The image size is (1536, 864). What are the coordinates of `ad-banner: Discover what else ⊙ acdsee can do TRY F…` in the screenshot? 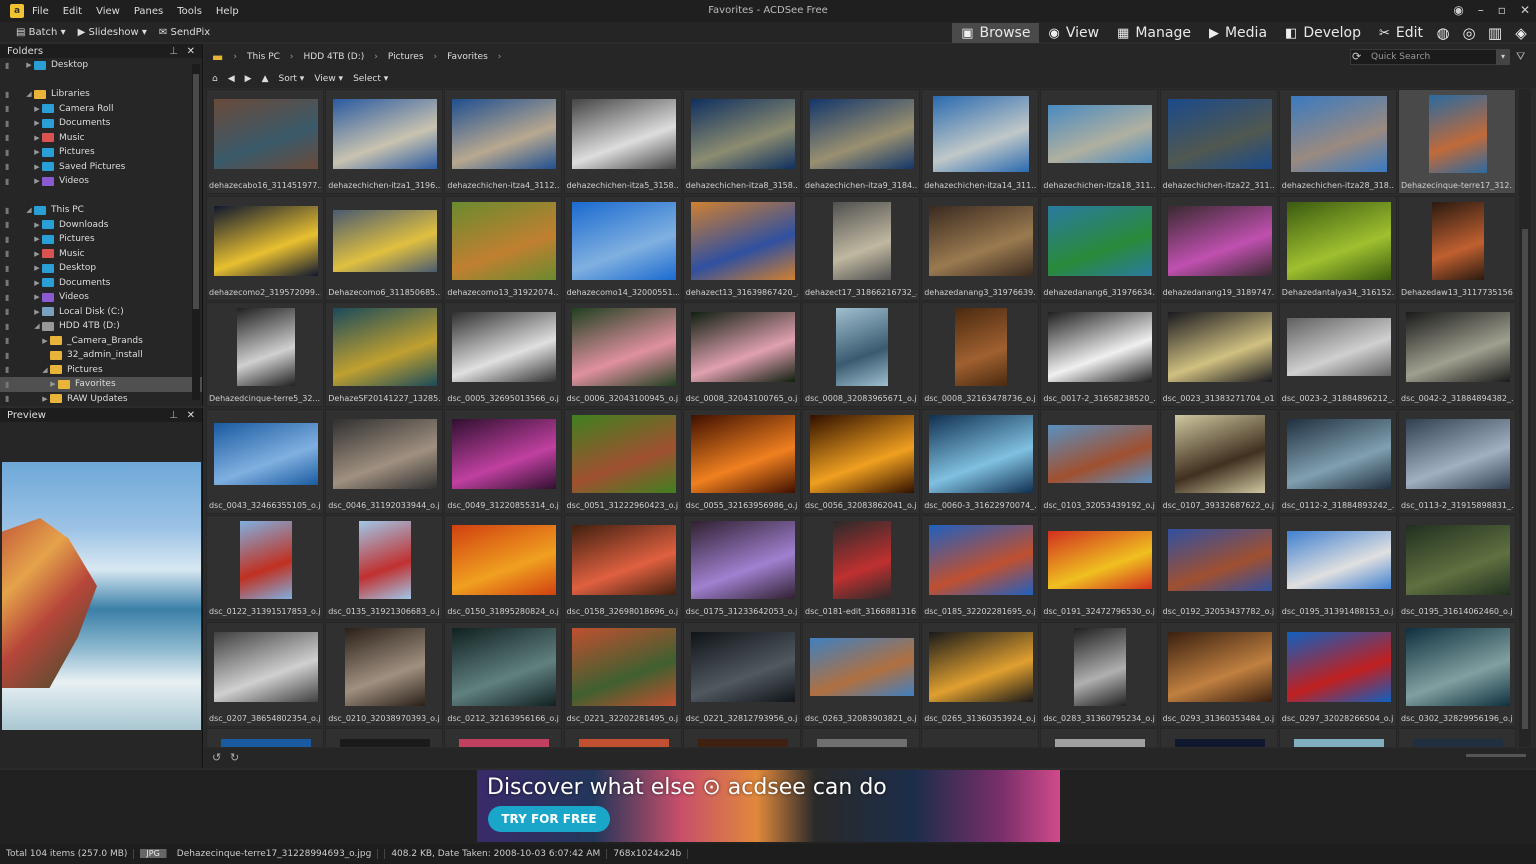 It's located at (768, 806).